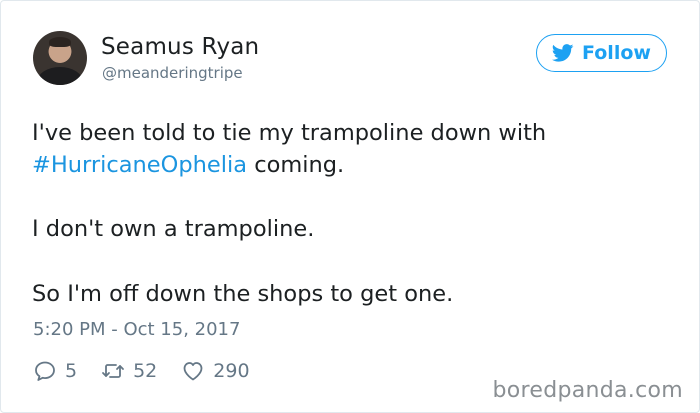 Image resolution: width=700 pixels, height=413 pixels. I want to click on follow-button: Follow, so click(601, 53).